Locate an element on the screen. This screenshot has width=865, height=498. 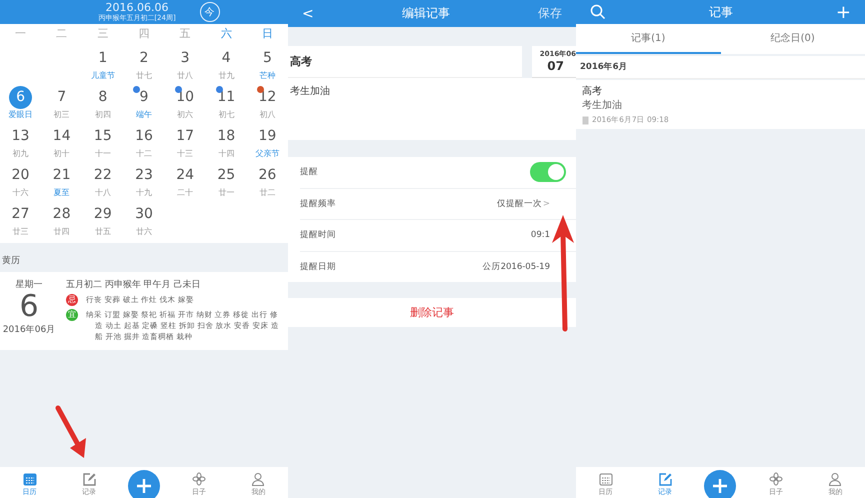
day-number: 14 is located at coordinates (62, 136).